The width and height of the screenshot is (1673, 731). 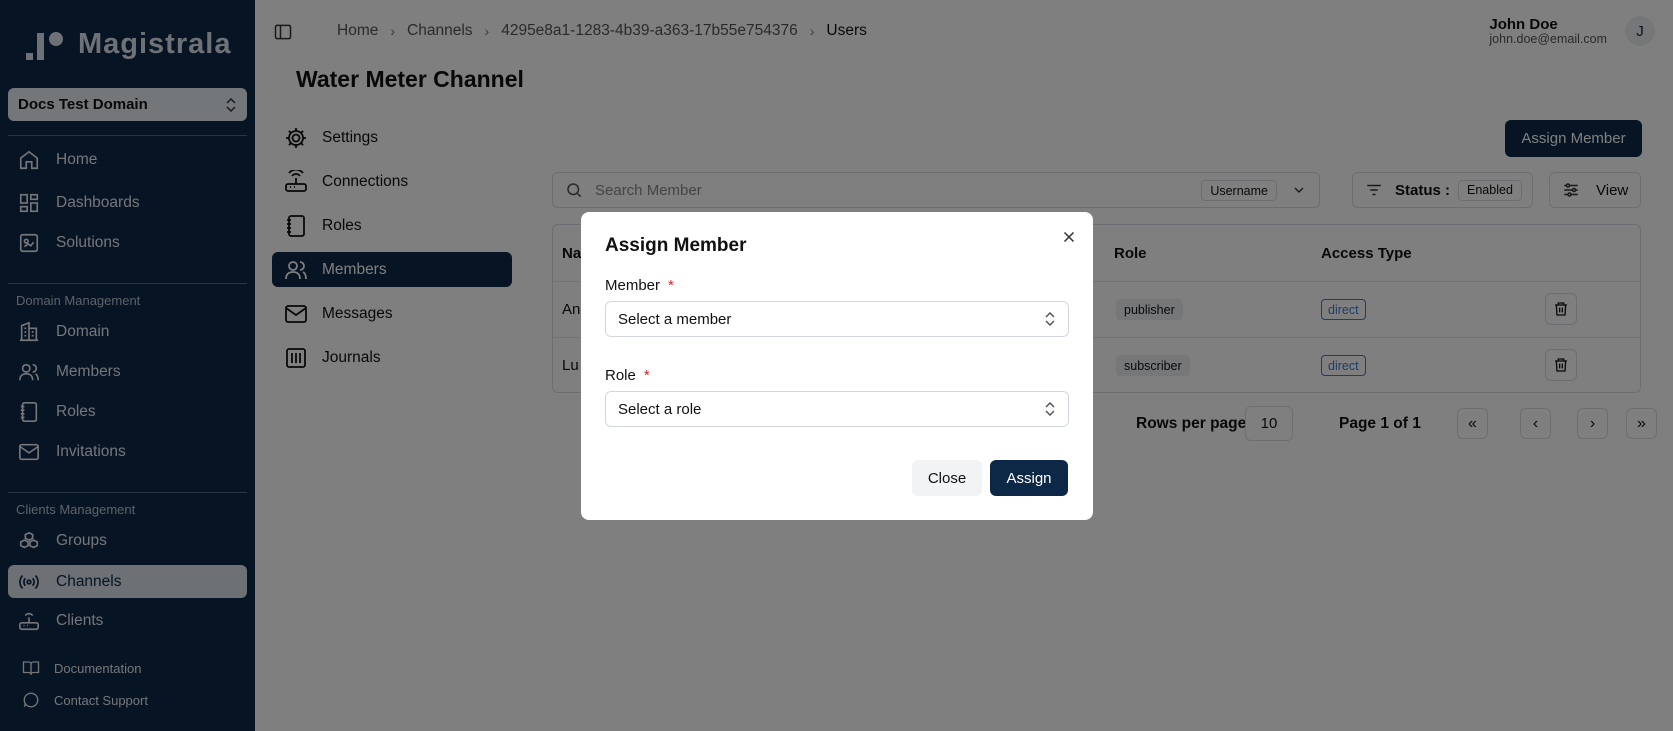 I want to click on close-icon, so click(x=1069, y=237).